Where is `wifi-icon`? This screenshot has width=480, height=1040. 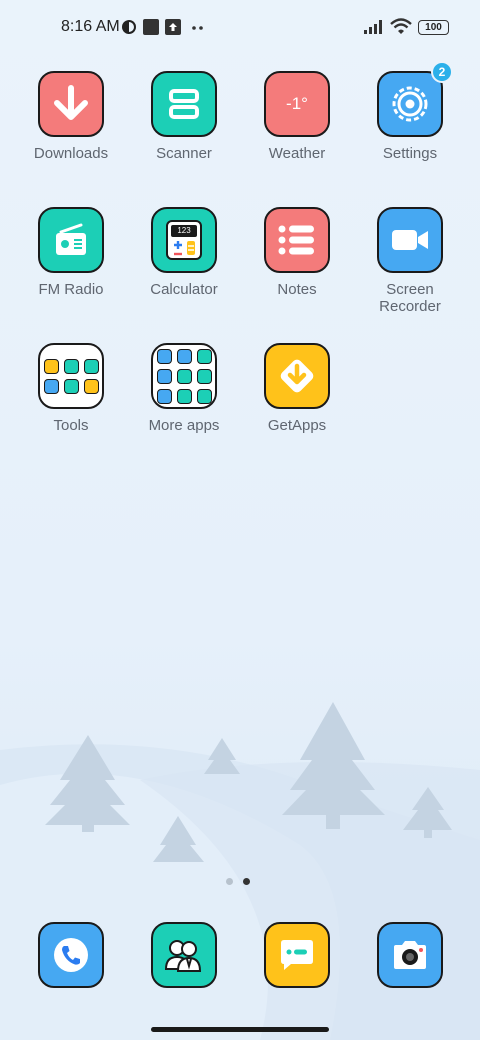 wifi-icon is located at coordinates (401, 26).